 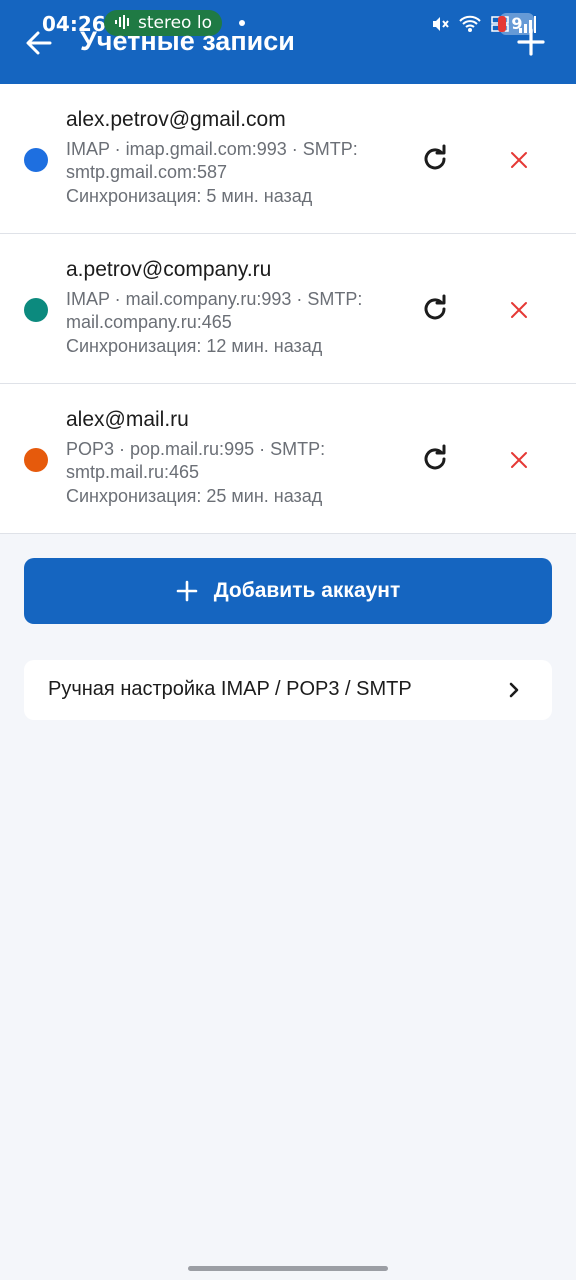 I want to click on add-account-button: Добавить аккаунт, so click(x=288, y=591).